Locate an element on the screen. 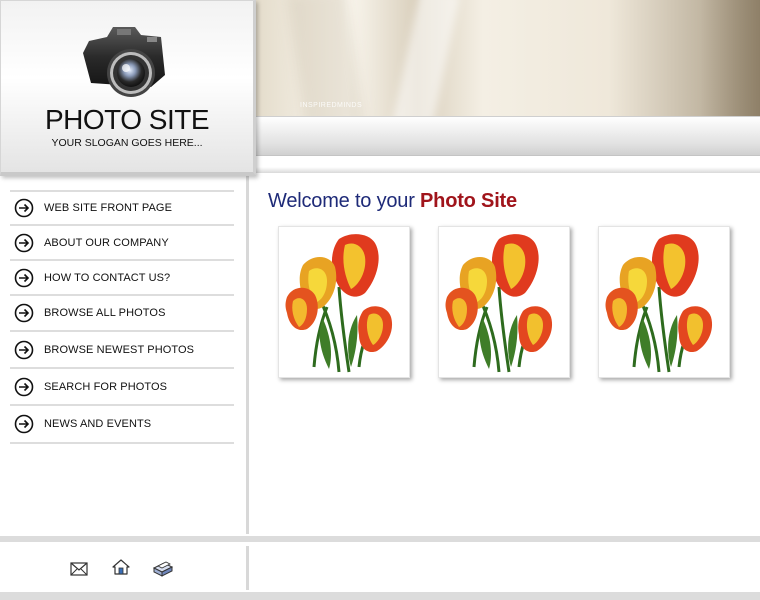 The height and width of the screenshot is (600, 760). header-banner-image: INSPIREDMINDS is located at coordinates (508, 58).